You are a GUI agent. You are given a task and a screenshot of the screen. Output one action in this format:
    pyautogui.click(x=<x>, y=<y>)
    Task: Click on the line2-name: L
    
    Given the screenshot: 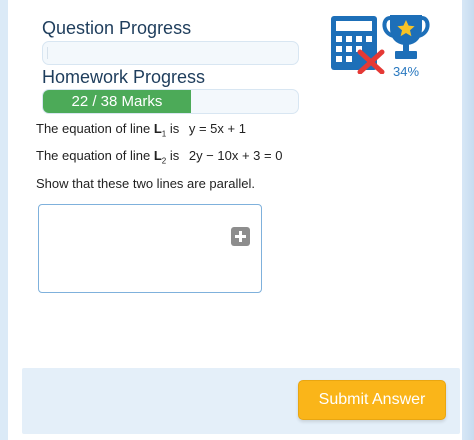 What is the action you would take?
    pyautogui.click(x=157, y=155)
    